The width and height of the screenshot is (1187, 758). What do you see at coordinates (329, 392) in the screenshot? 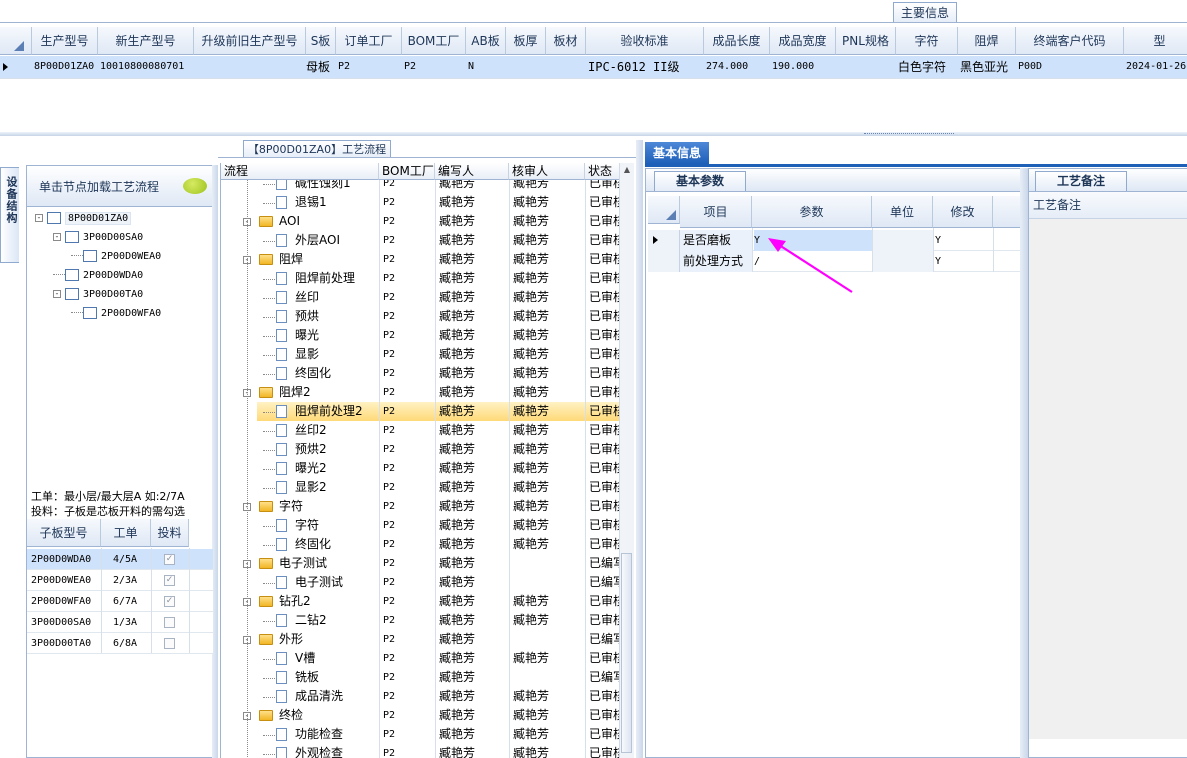
I see `process-step-label: 阻焊2` at bounding box center [329, 392].